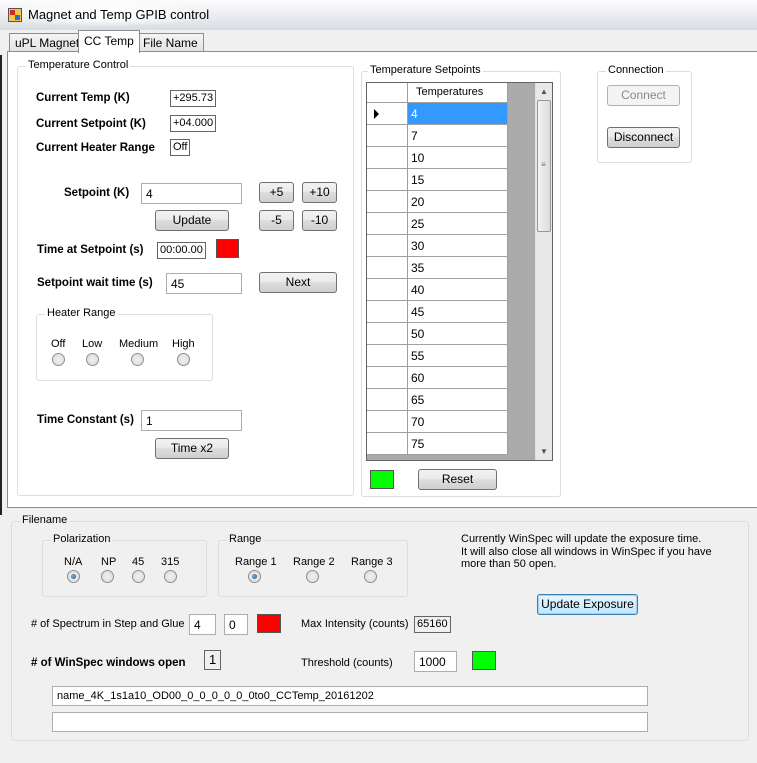  What do you see at coordinates (92, 359) in the screenshot?
I see `heater-low-radio` at bounding box center [92, 359].